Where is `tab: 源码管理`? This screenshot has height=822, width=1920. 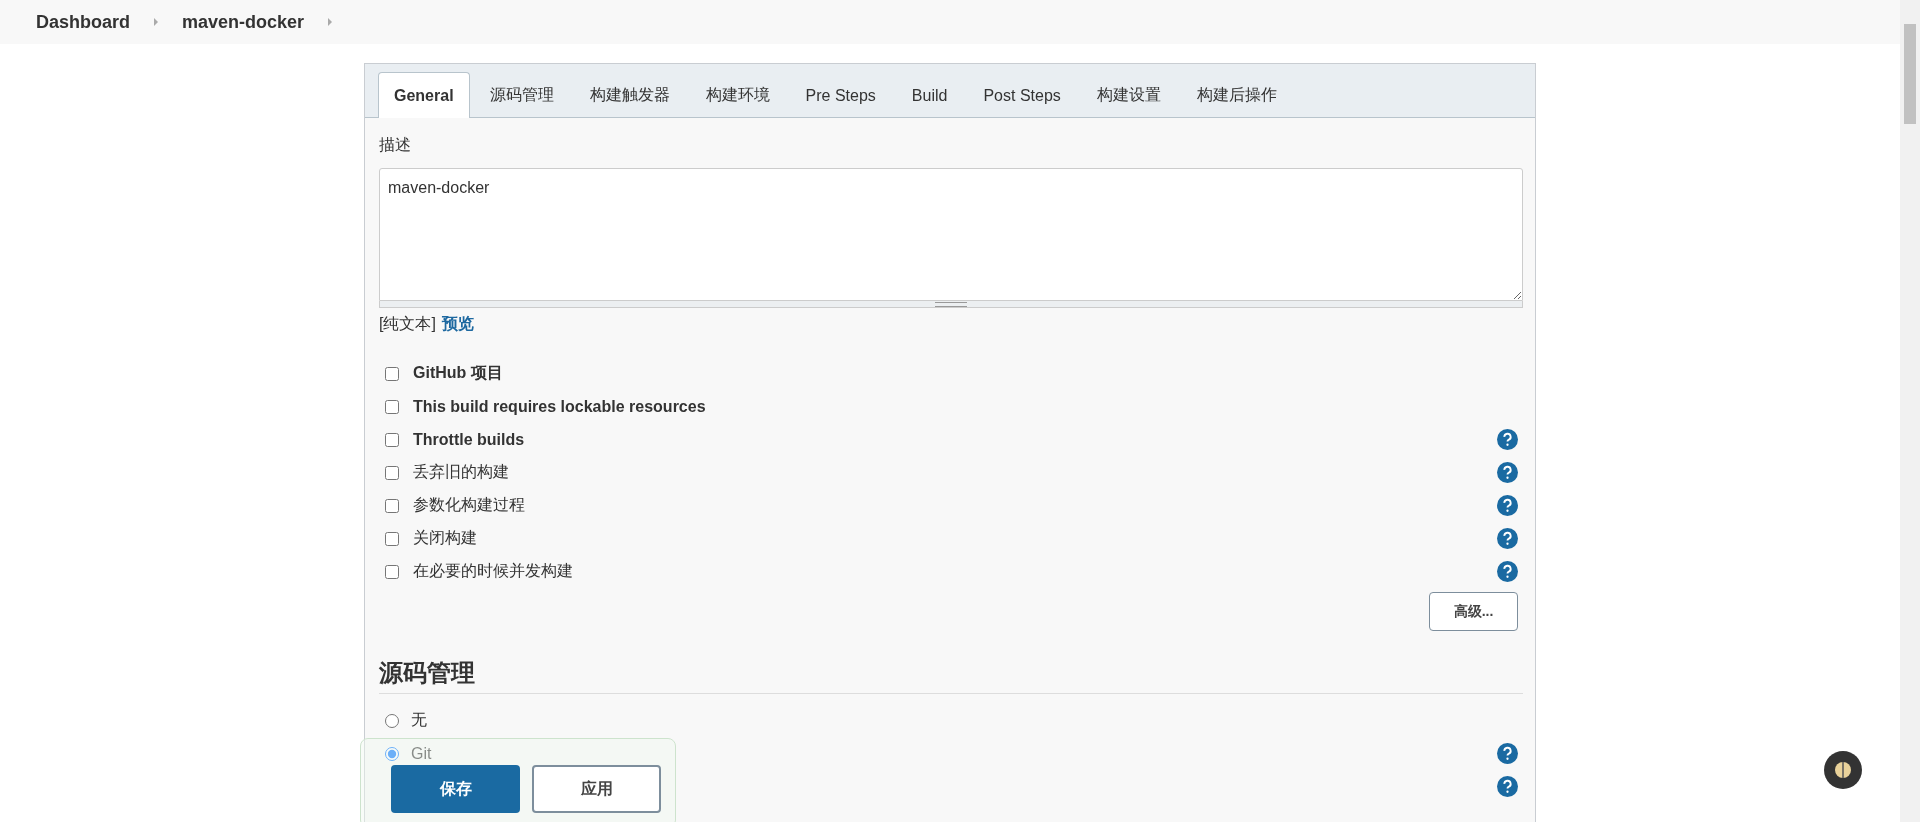 tab: 源码管理 is located at coordinates (521, 95).